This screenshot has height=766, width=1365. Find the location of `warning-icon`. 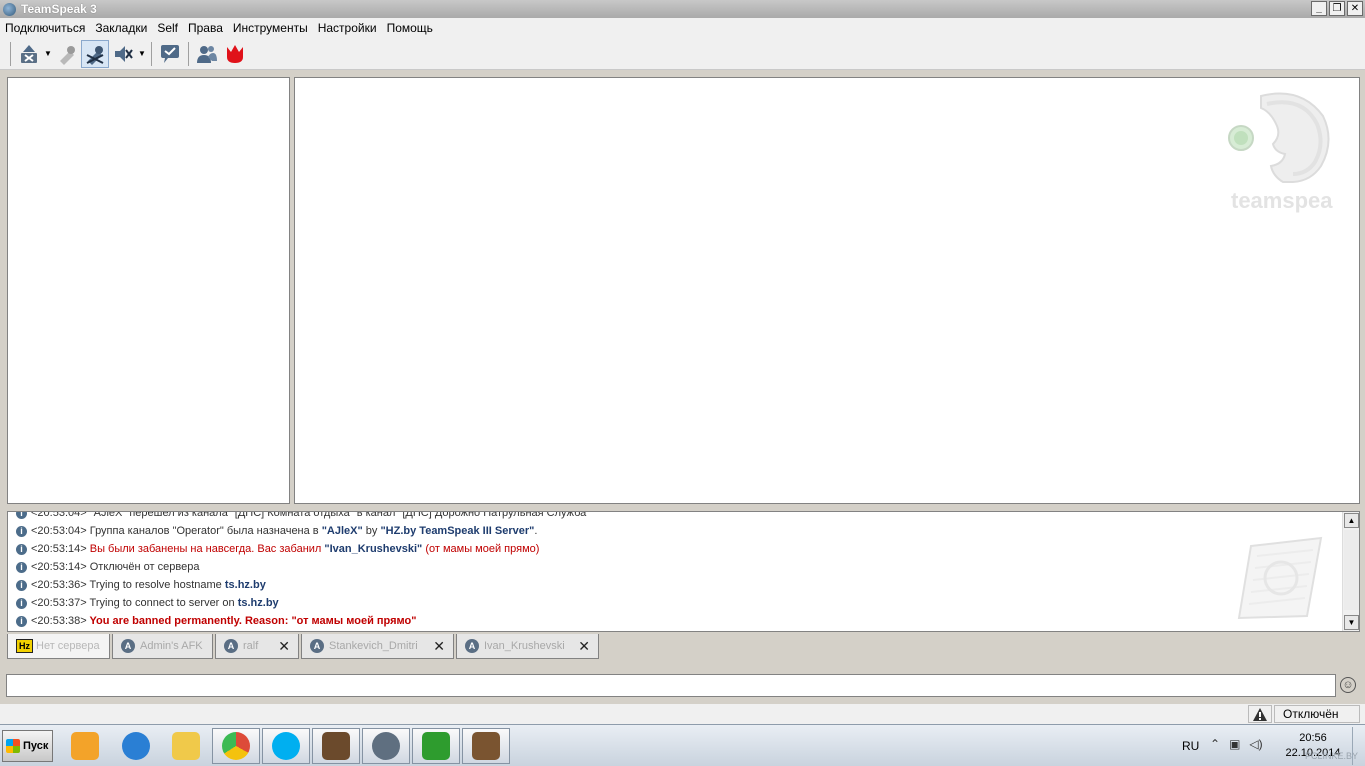

warning-icon is located at coordinates (1260, 714).